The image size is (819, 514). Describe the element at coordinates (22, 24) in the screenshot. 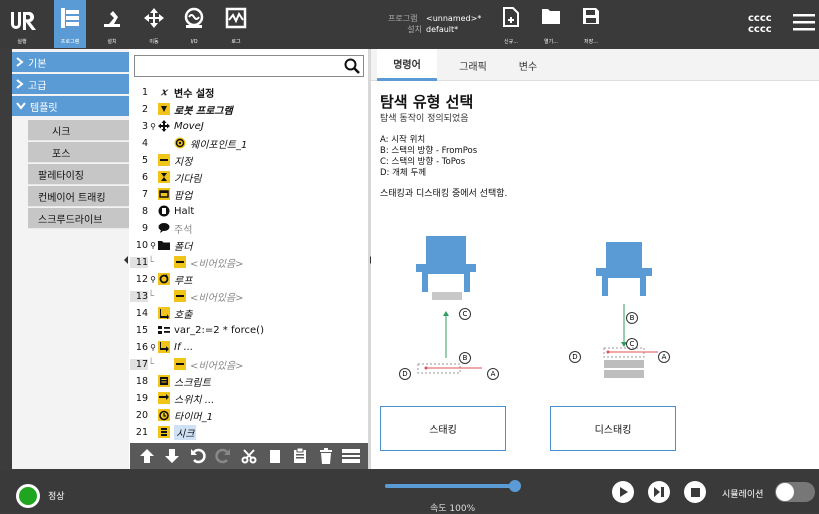

I see `nav-run: 실행` at that location.